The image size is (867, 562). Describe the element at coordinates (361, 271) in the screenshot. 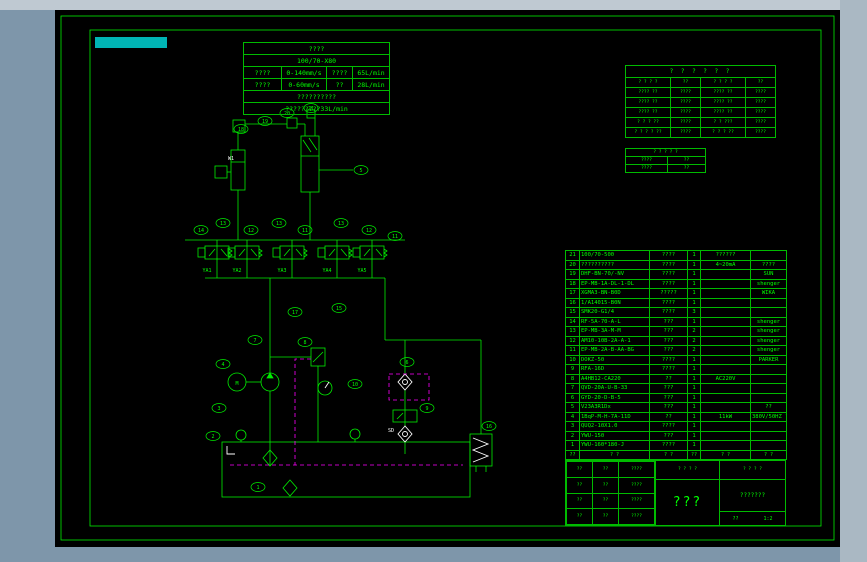

I see `component-label-YA5: YA5` at that location.